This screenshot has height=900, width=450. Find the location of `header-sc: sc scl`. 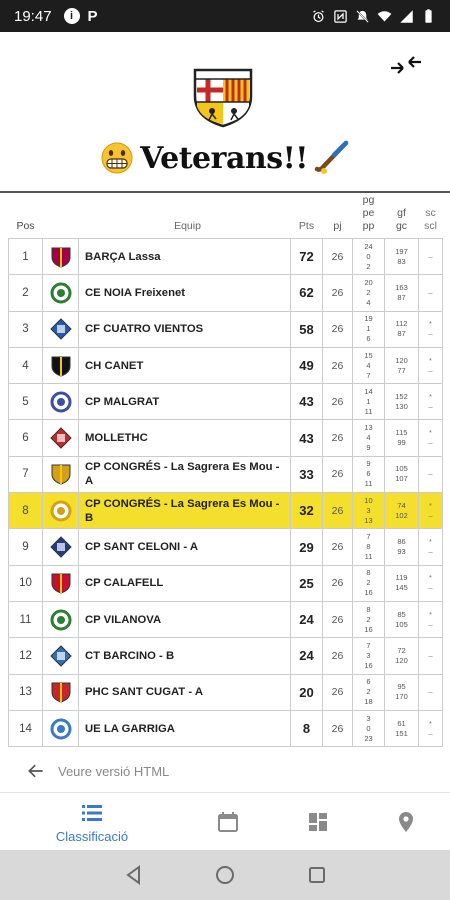

header-sc: sc scl is located at coordinates (430, 219).